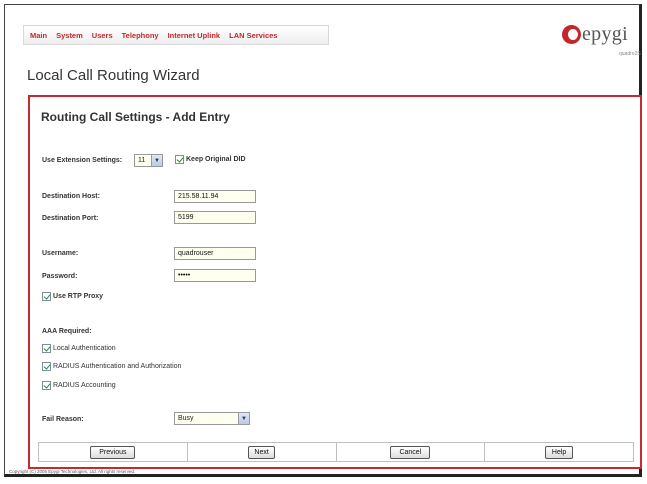 Image resolution: width=647 pixels, height=484 pixels. What do you see at coordinates (194, 35) in the screenshot?
I see `nav-item-internet-uplink: Internet Uplink` at bounding box center [194, 35].